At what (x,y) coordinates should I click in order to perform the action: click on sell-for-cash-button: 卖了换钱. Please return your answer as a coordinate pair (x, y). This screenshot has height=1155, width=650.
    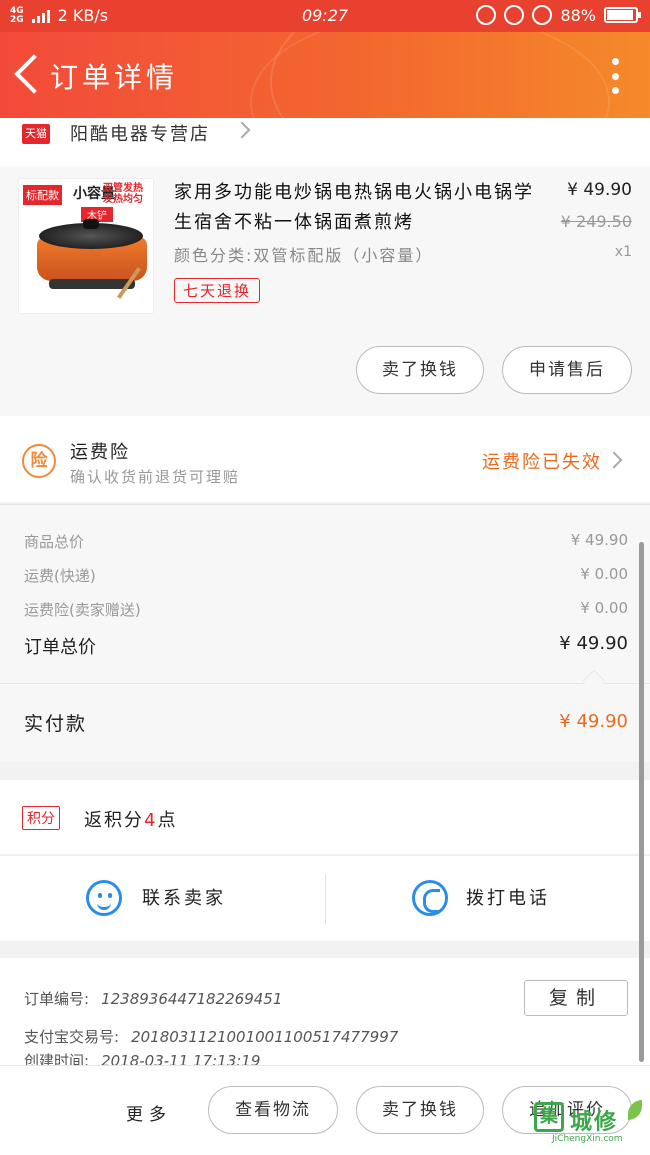
    Looking at the image, I should click on (420, 370).